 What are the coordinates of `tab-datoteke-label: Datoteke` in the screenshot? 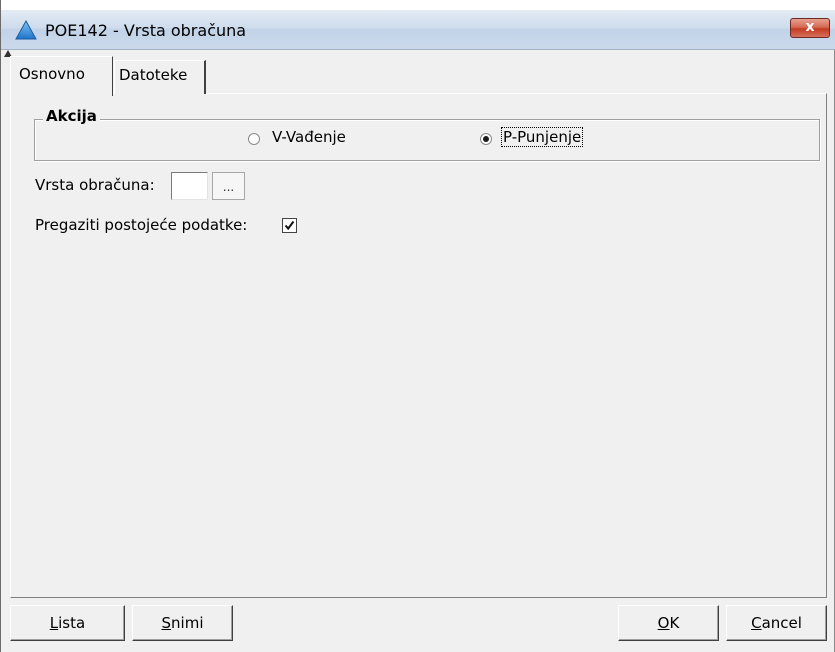 It's located at (153, 75).